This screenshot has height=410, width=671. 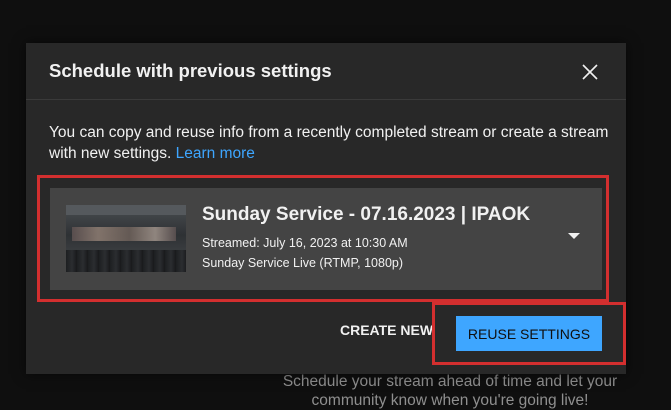 I want to click on chevron-down-icon, so click(x=574, y=236).